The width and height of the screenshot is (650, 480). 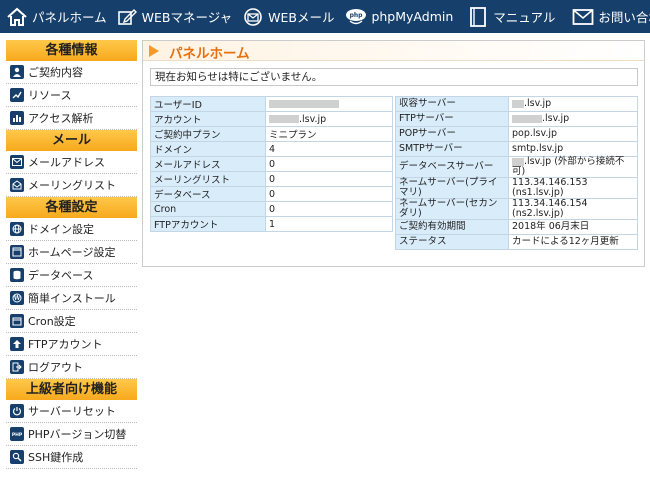 I want to click on nav-web-mail: WEBメール, so click(x=288, y=16).